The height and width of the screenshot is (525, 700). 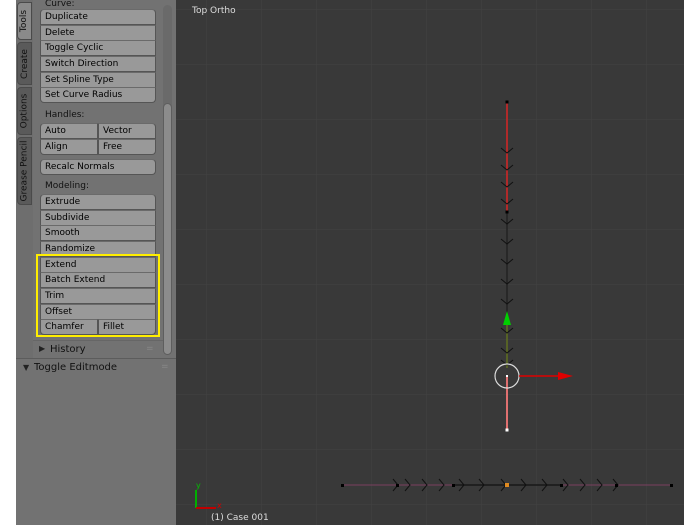 What do you see at coordinates (198, 485) in the screenshot?
I see `axis-y-label: y` at bounding box center [198, 485].